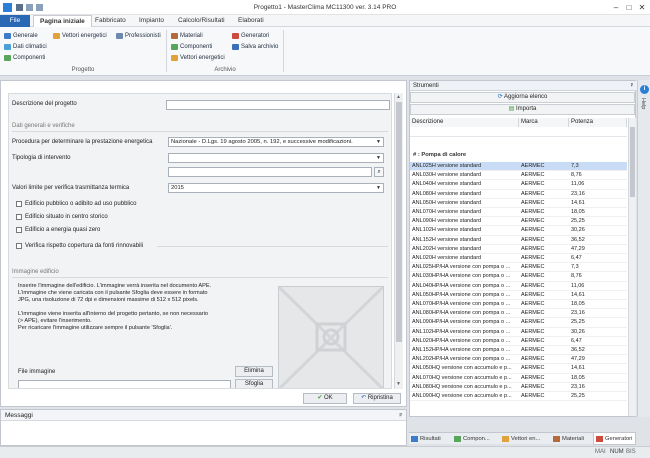  I want to click on section-divider, so click(272, 246).